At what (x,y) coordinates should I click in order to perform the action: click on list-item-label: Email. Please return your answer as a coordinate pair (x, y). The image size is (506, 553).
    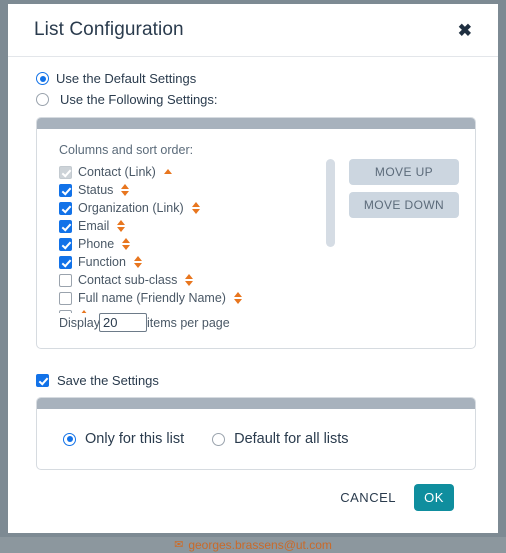
    Looking at the image, I should click on (94, 226).